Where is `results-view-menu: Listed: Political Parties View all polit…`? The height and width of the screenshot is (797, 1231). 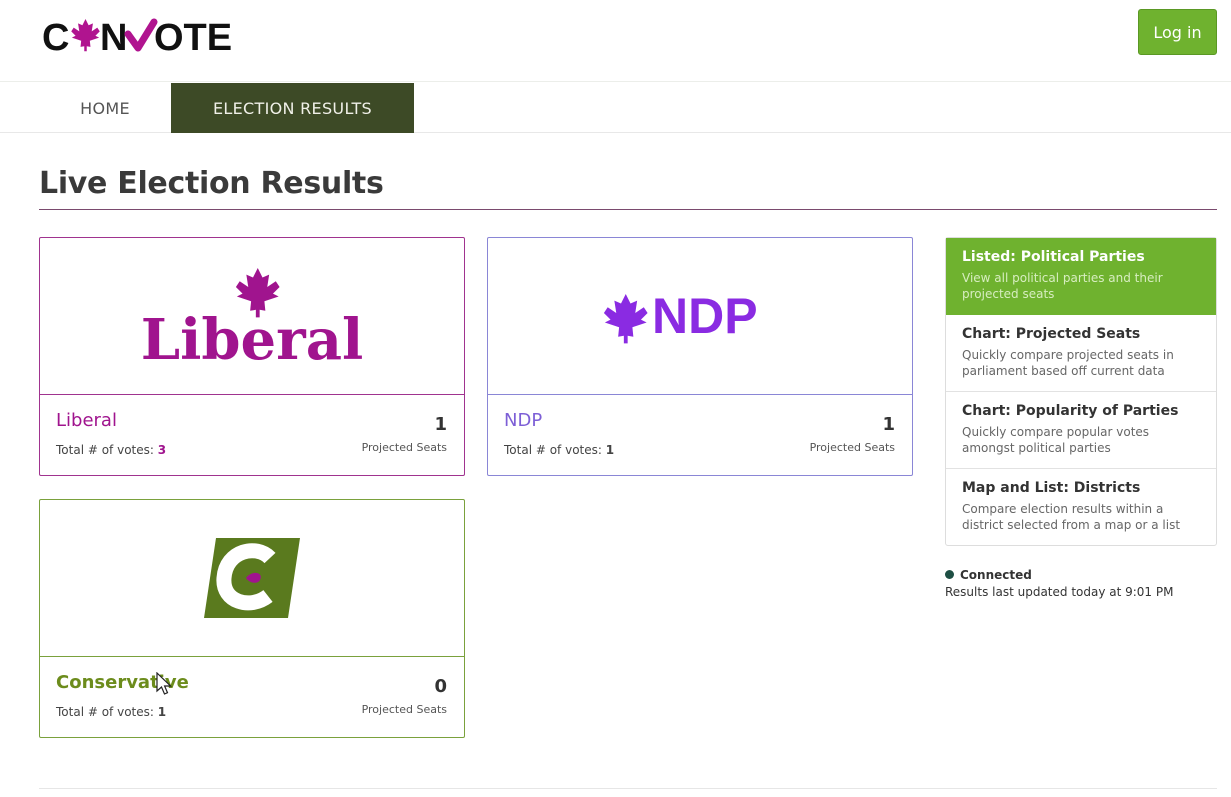 results-view-menu: Listed: Political Parties View all polit… is located at coordinates (1081, 391).